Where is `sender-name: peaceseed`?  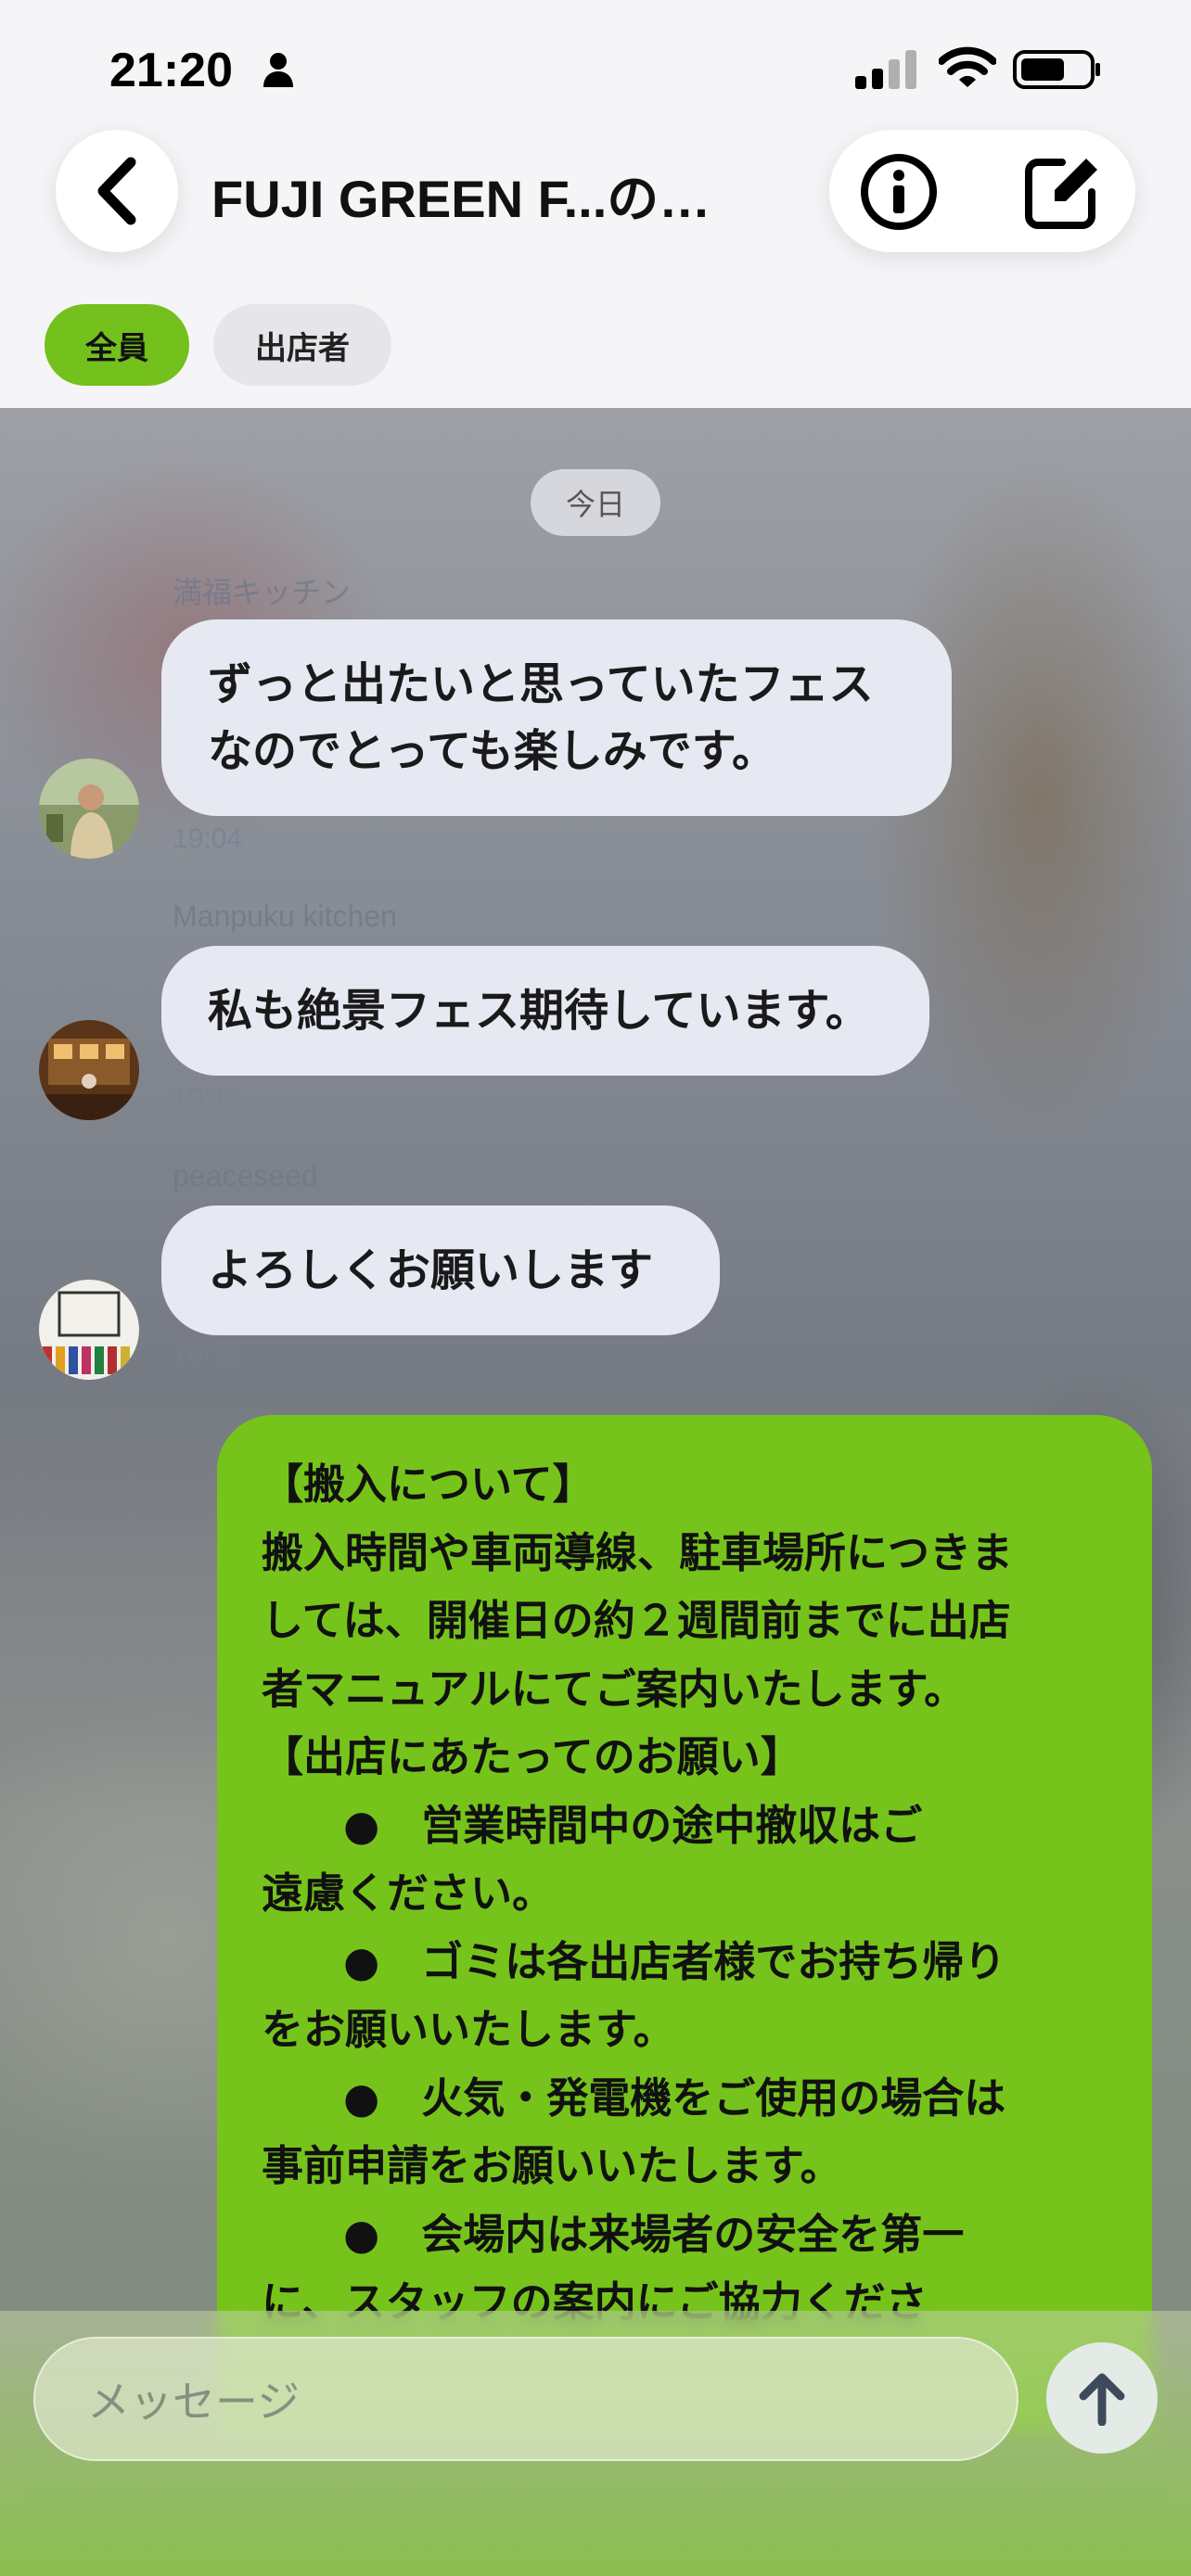
sender-name: peaceseed is located at coordinates (246, 1176).